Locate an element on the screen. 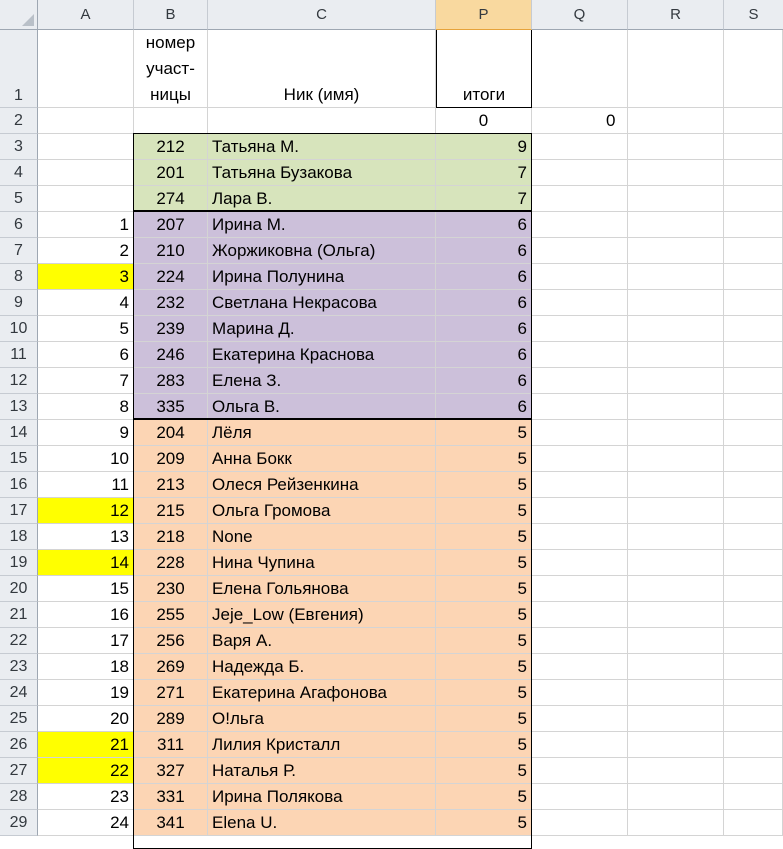 Image resolution: width=783 pixels, height=849 pixels. row-header-27: 27 is located at coordinates (19, 771).